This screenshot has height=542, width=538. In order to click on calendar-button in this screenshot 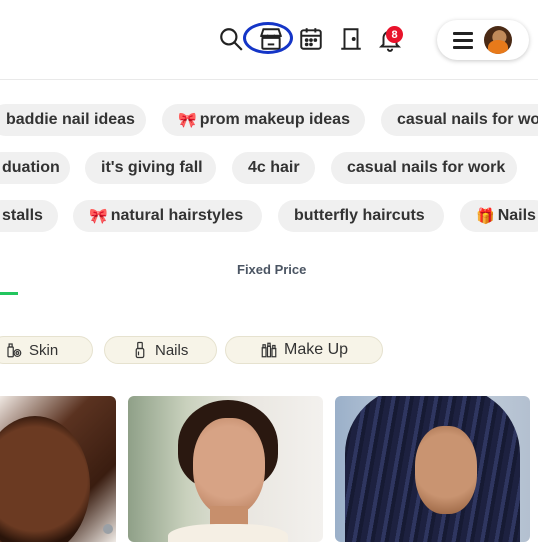, I will do `click(311, 39)`.